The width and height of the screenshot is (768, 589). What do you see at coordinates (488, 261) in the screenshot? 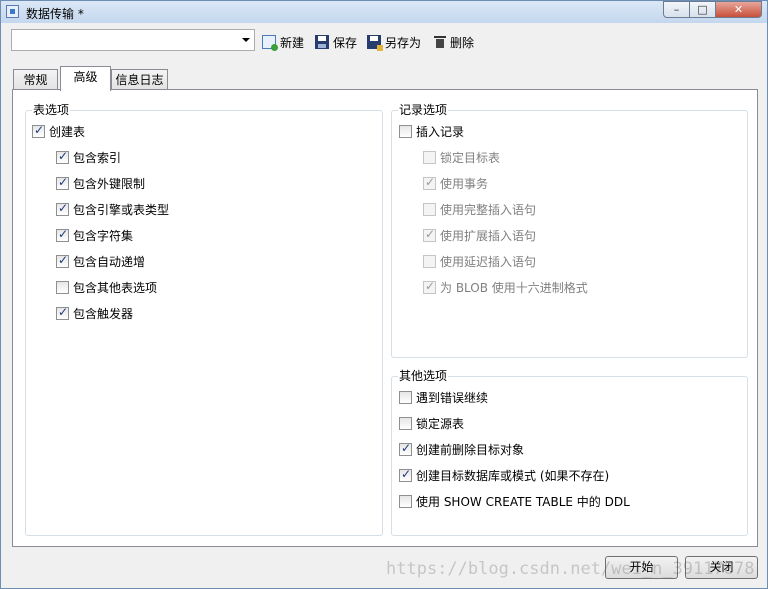
I see `checkbox-label: 使用延迟插入语句` at bounding box center [488, 261].